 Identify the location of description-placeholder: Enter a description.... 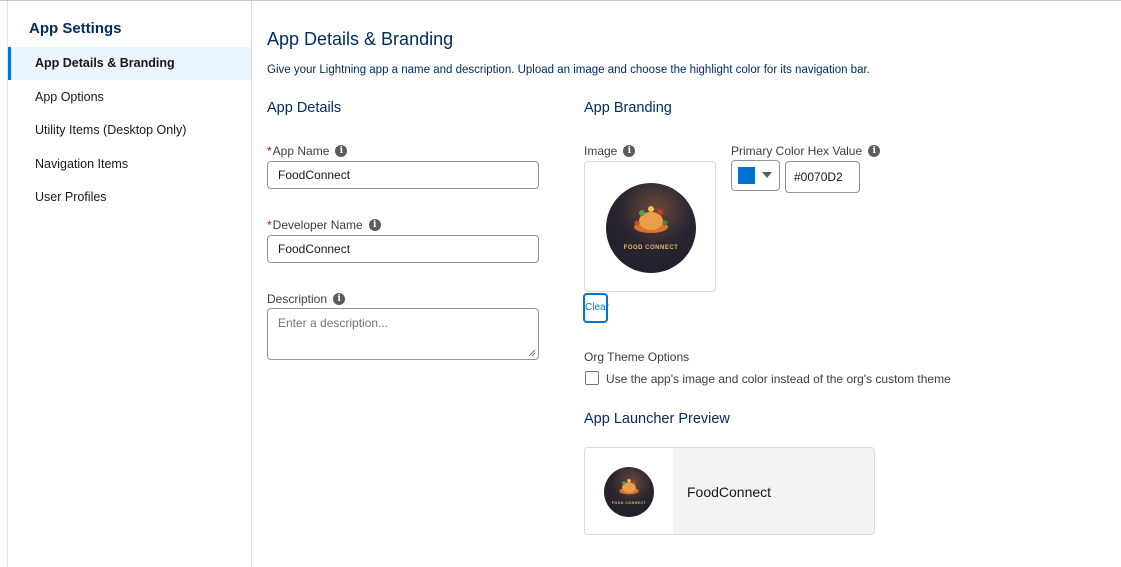
(333, 323).